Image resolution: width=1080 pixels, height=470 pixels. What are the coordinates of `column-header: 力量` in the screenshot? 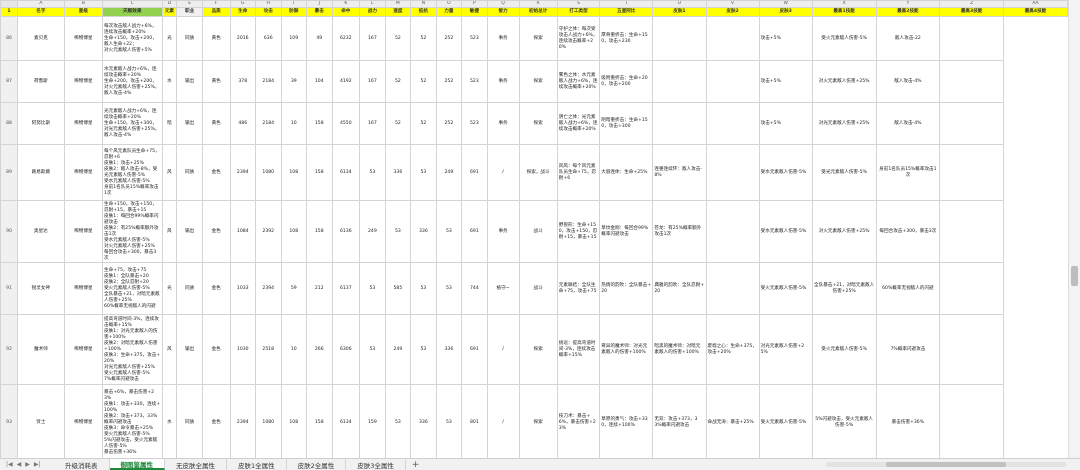 It's located at (449, 12).